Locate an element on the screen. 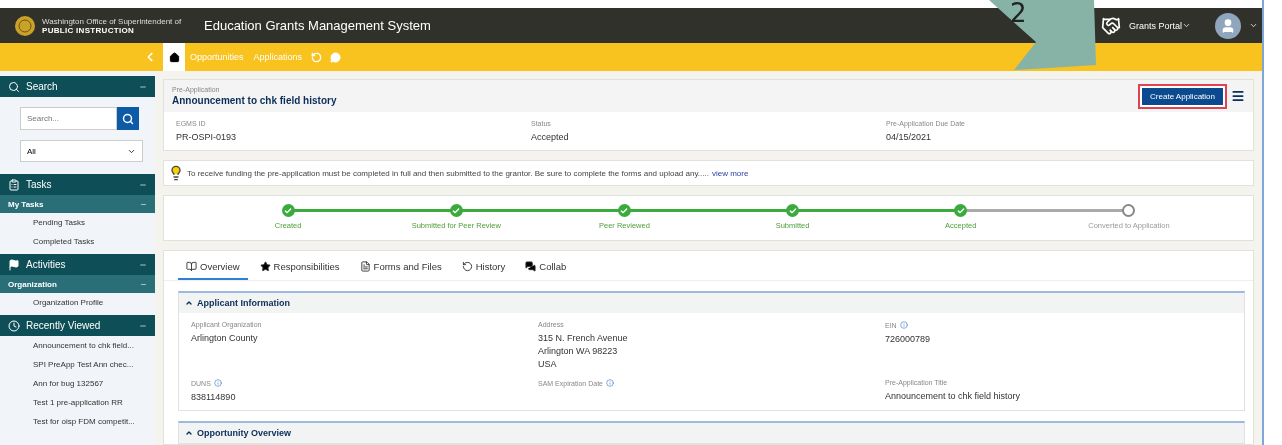  field-value: Announcement to chk field history is located at coordinates (953, 396).